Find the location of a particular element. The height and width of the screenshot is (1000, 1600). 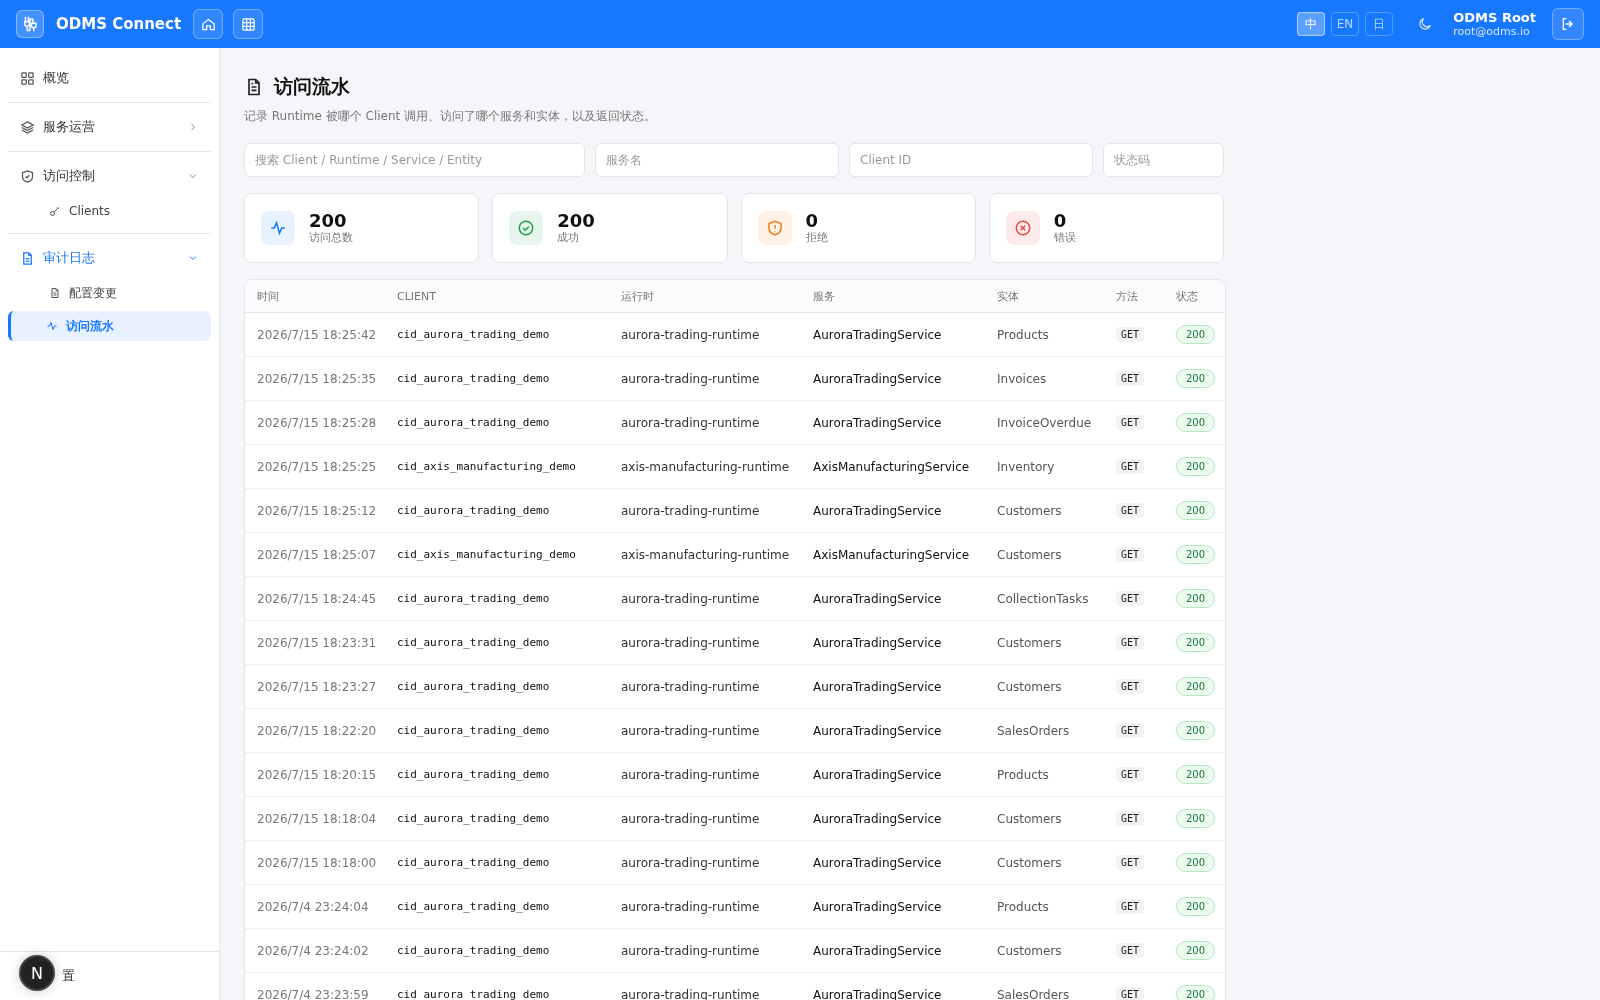

time-cell: 2026/7/4 23:24:04 is located at coordinates (313, 906).